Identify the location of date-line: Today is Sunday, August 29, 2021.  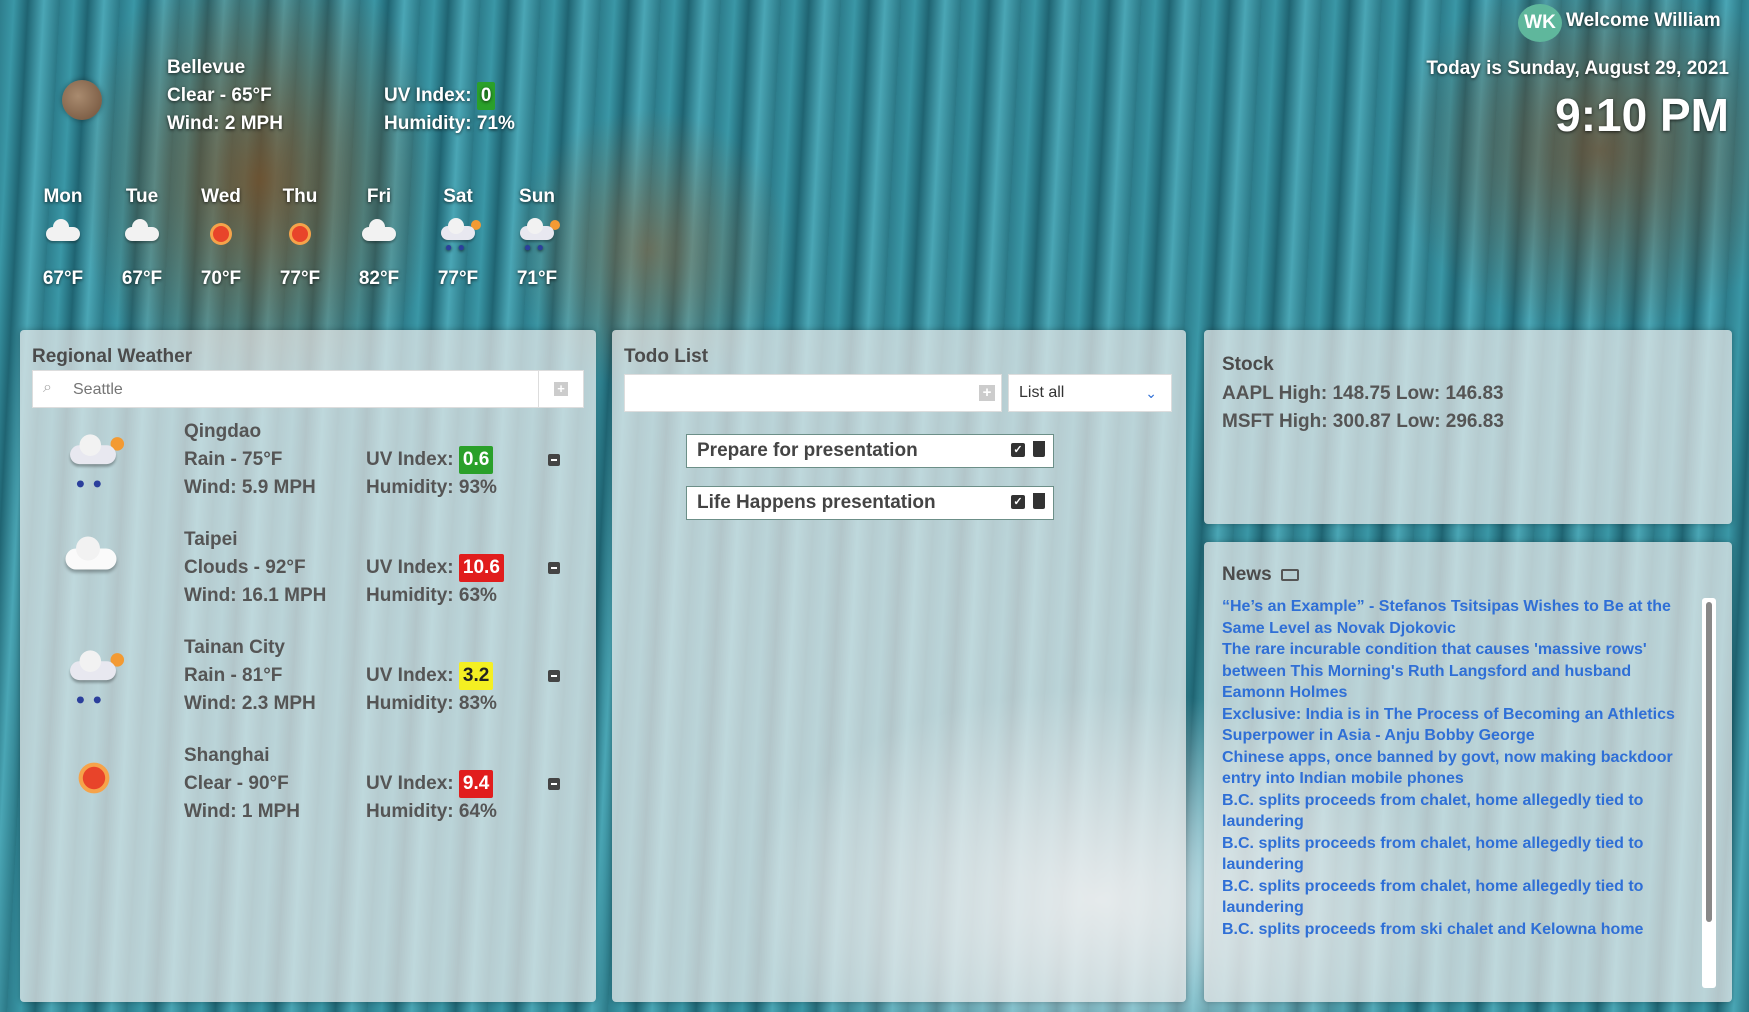
(1577, 68).